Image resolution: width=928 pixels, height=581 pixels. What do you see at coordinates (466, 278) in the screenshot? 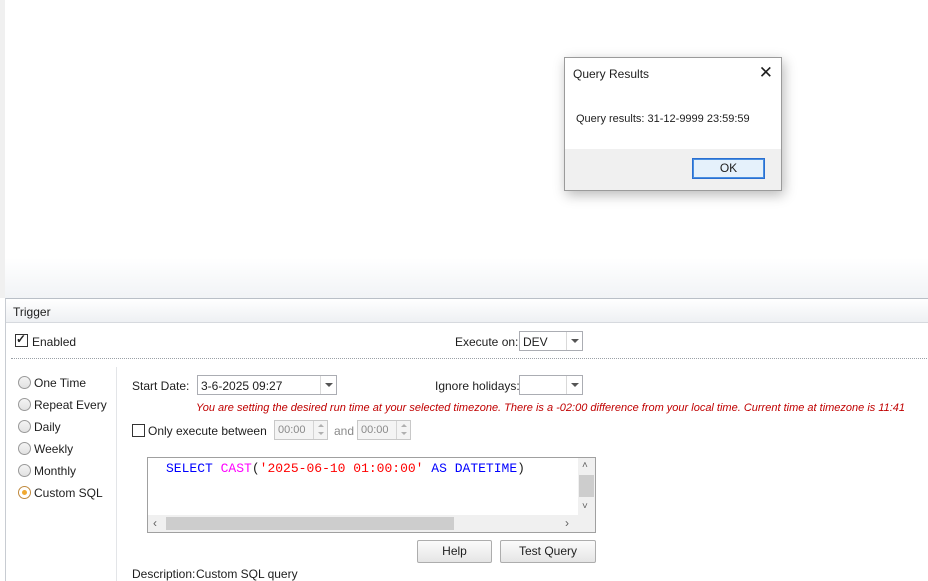
I see `workspace-fade` at bounding box center [466, 278].